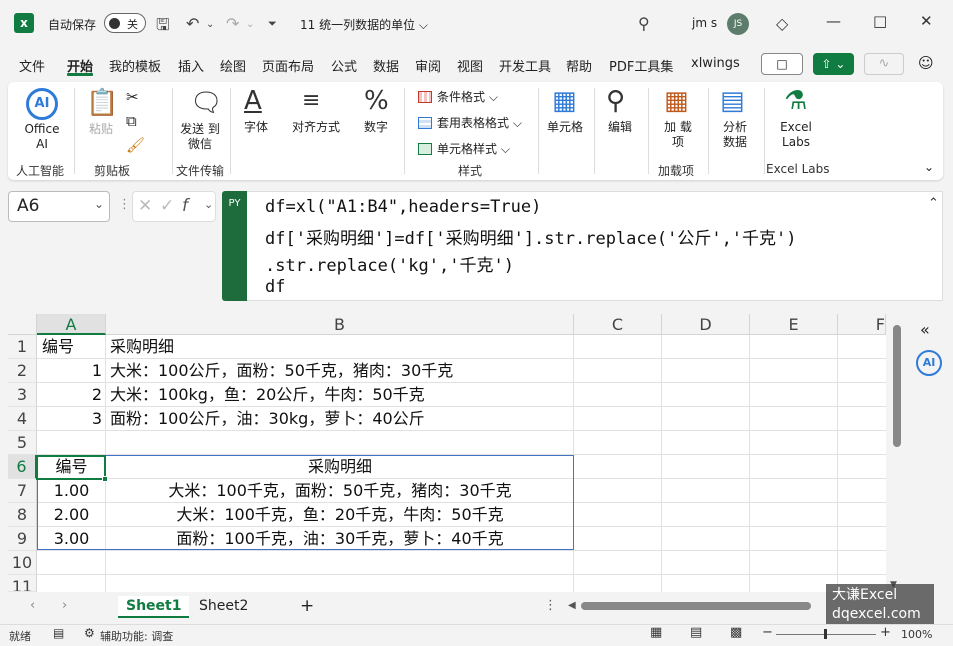 This screenshot has height=646, width=953. I want to click on conditional-format-button: 条件格式 ⌵, so click(458, 96).